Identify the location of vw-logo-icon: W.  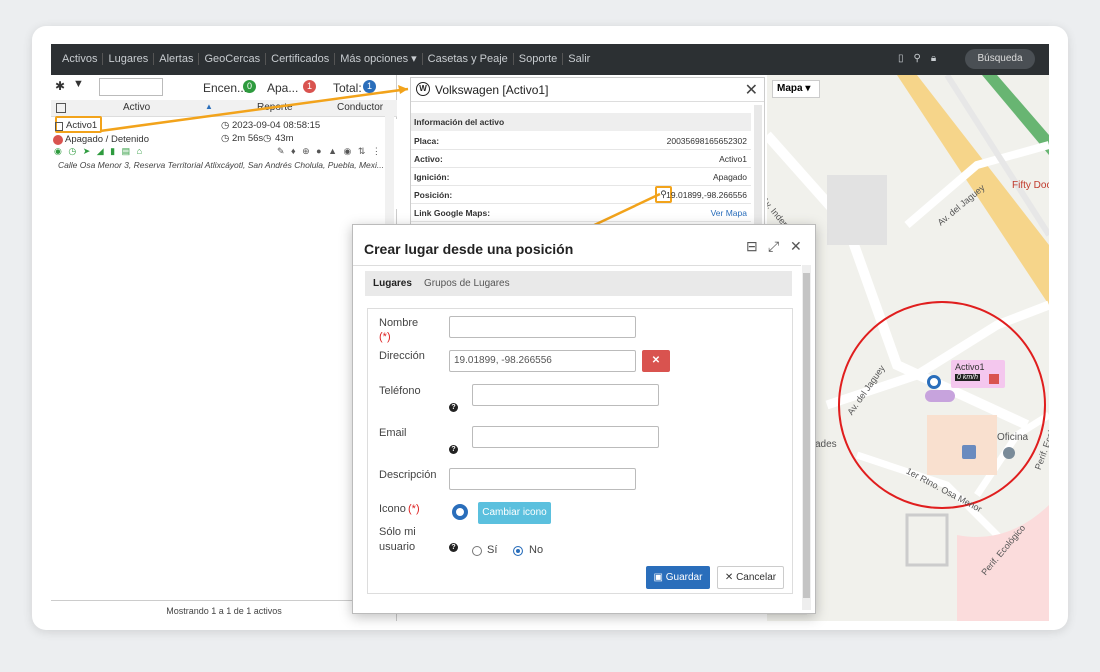
(423, 89).